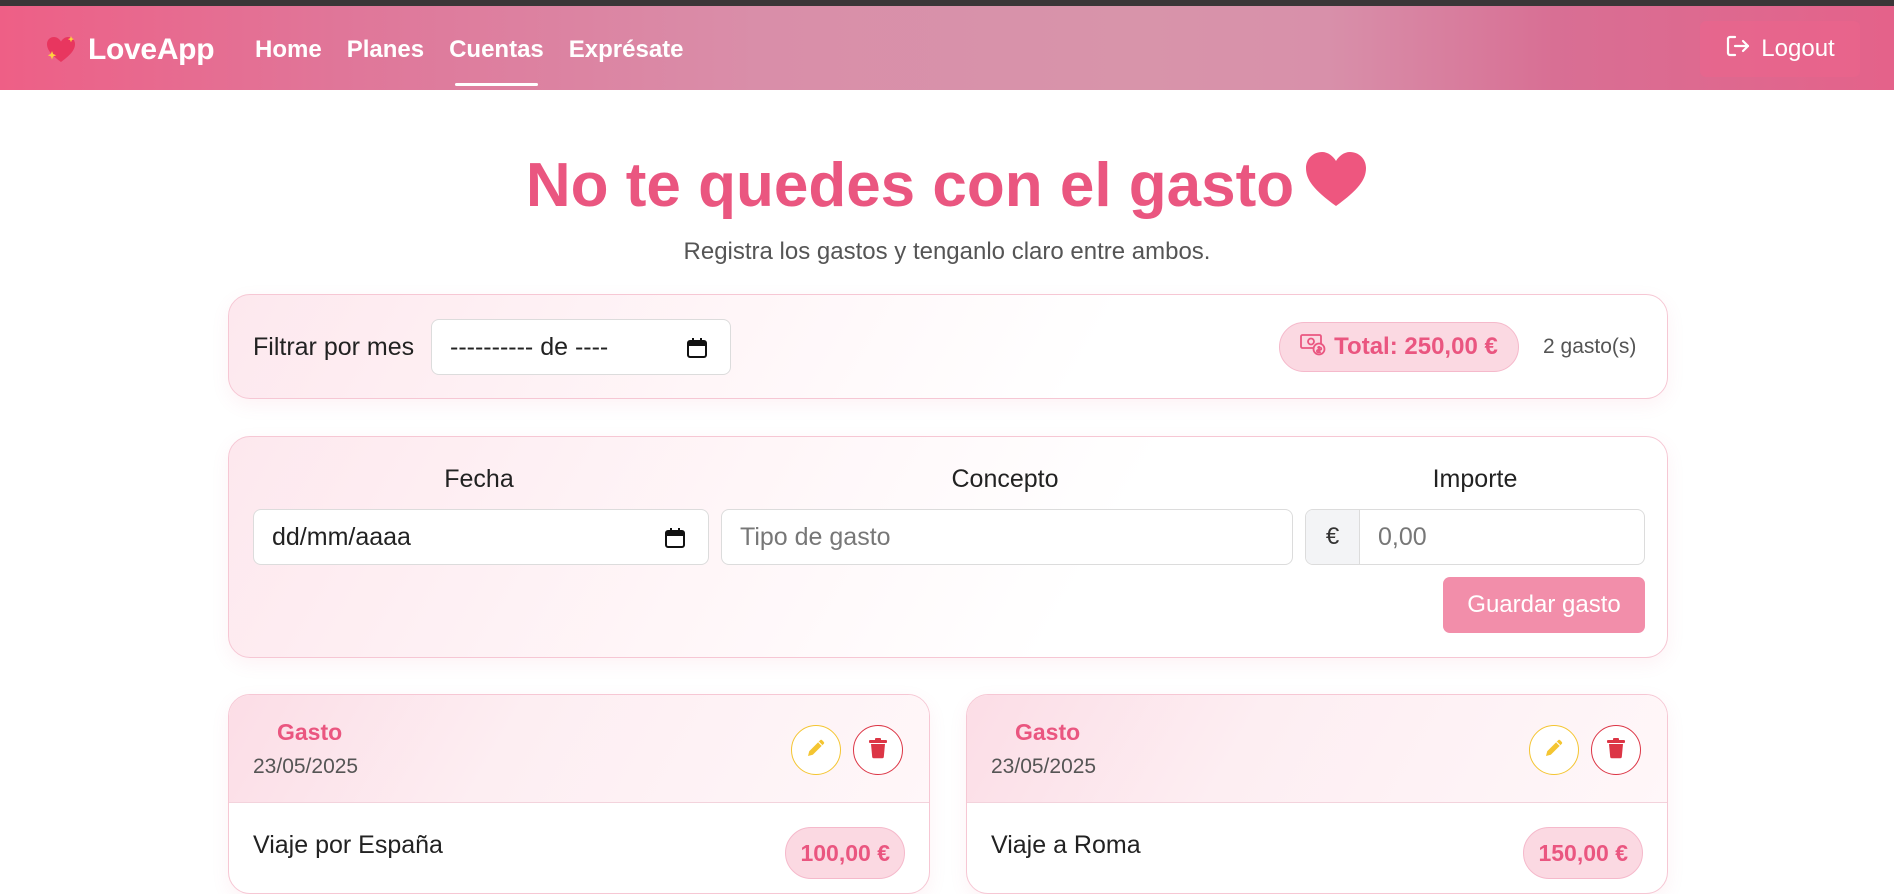 The image size is (1894, 894). I want to click on total-amount: Total: 250,00 €, so click(1416, 346).